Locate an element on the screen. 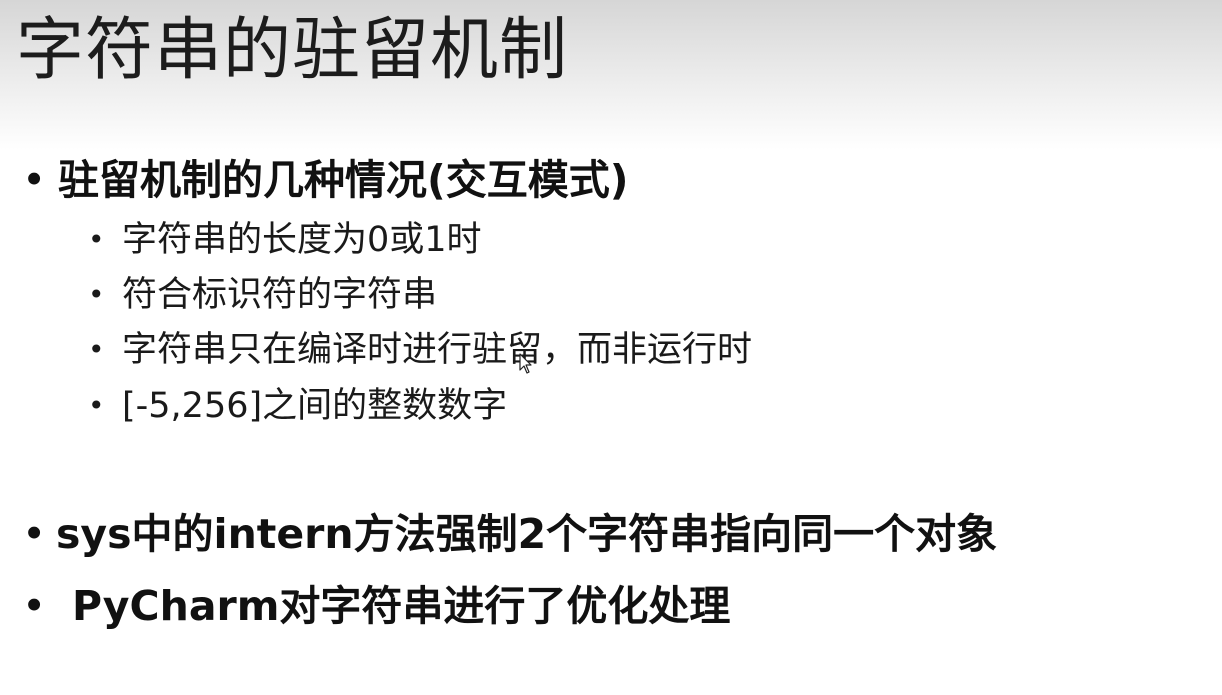 The image size is (1222, 695). sub-bullet-item: • 字符串只在编译时进行驻留，而非运行时 is located at coordinates (538, 350).